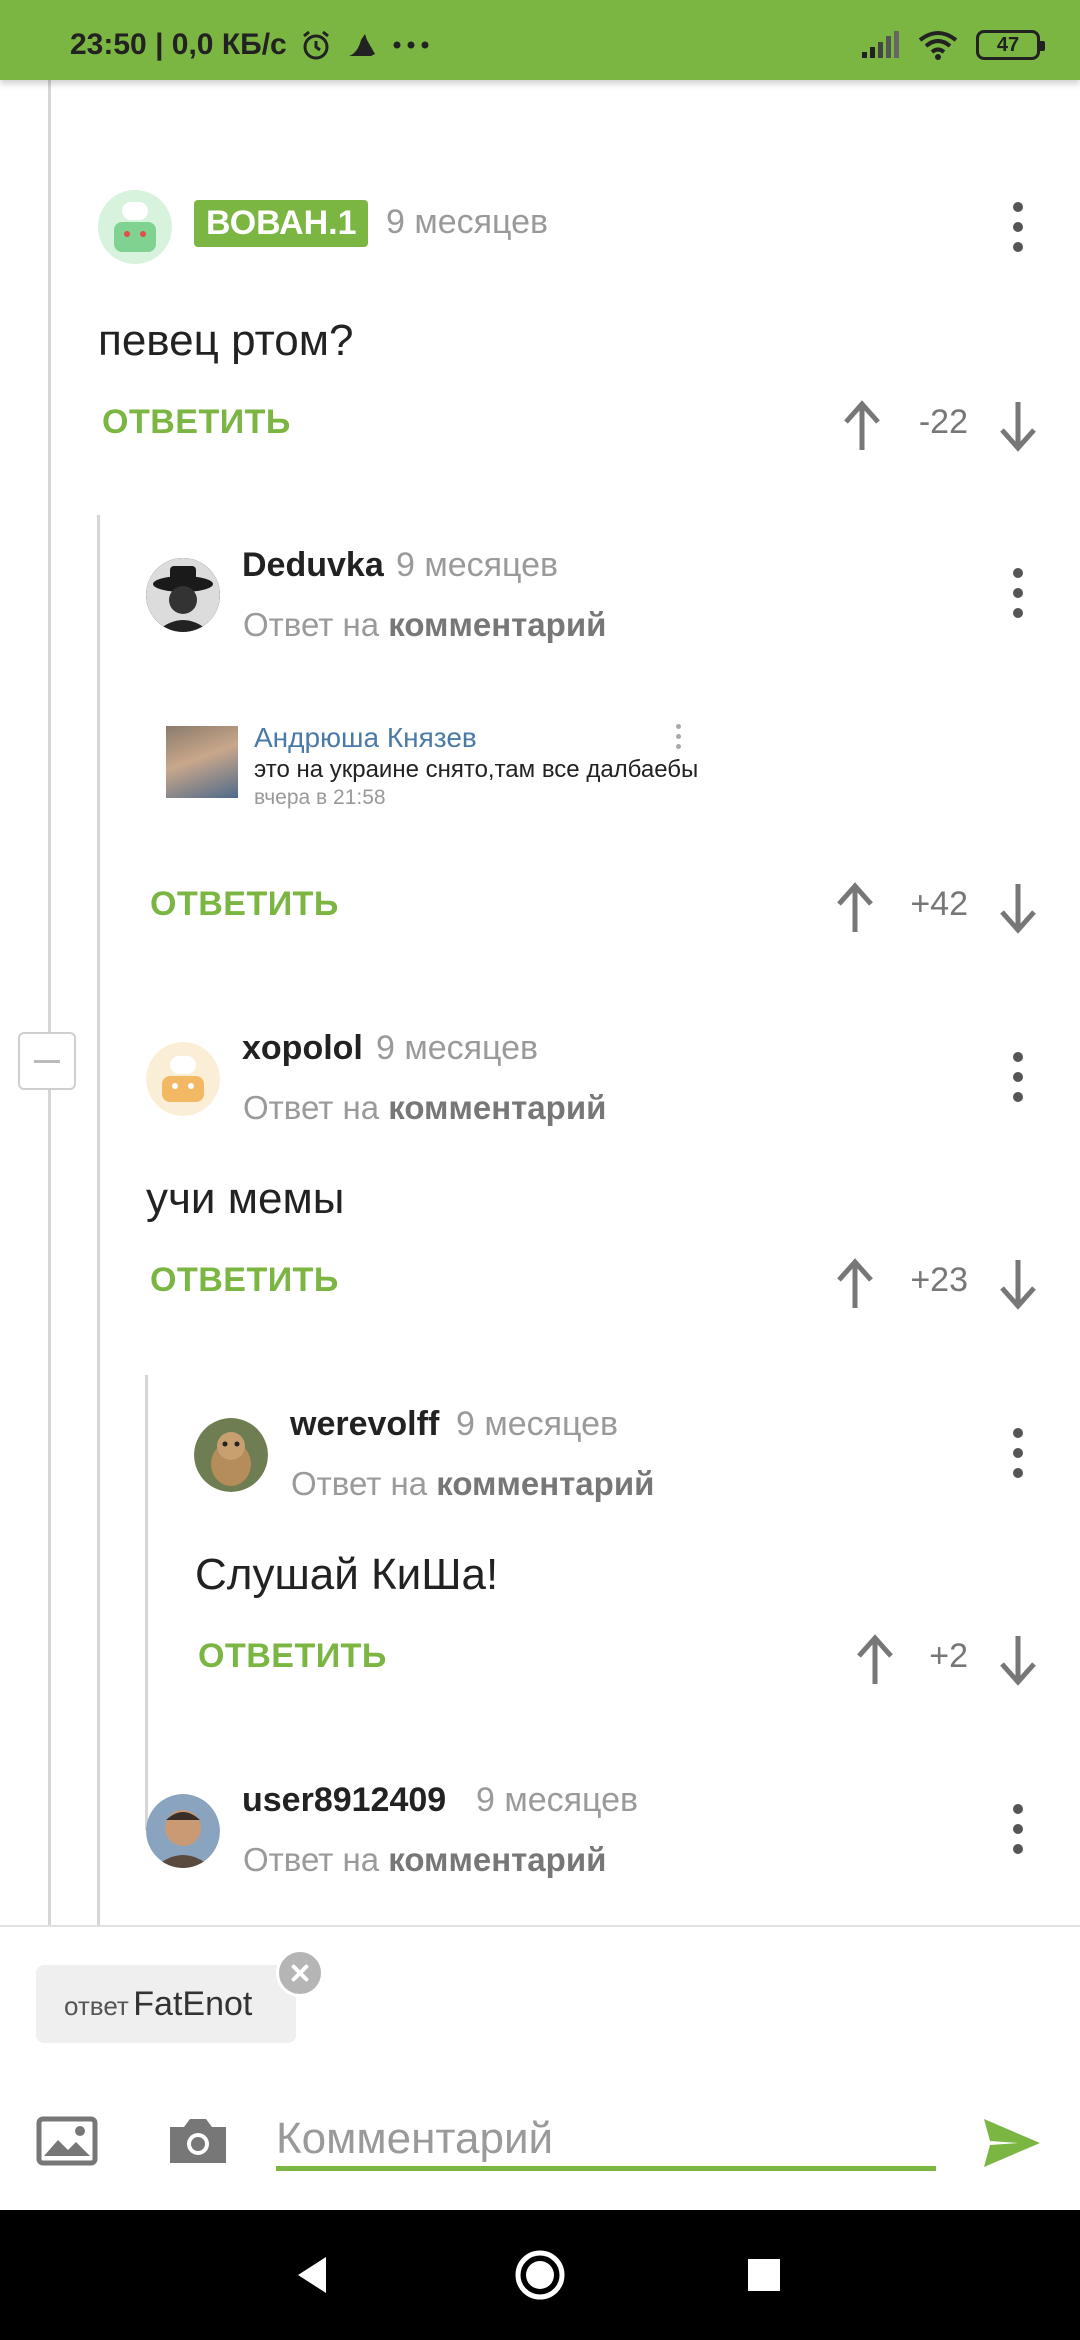 Image resolution: width=1080 pixels, height=2340 pixels. Describe the element at coordinates (67, 2141) in the screenshot. I see `gallery-icon` at that location.